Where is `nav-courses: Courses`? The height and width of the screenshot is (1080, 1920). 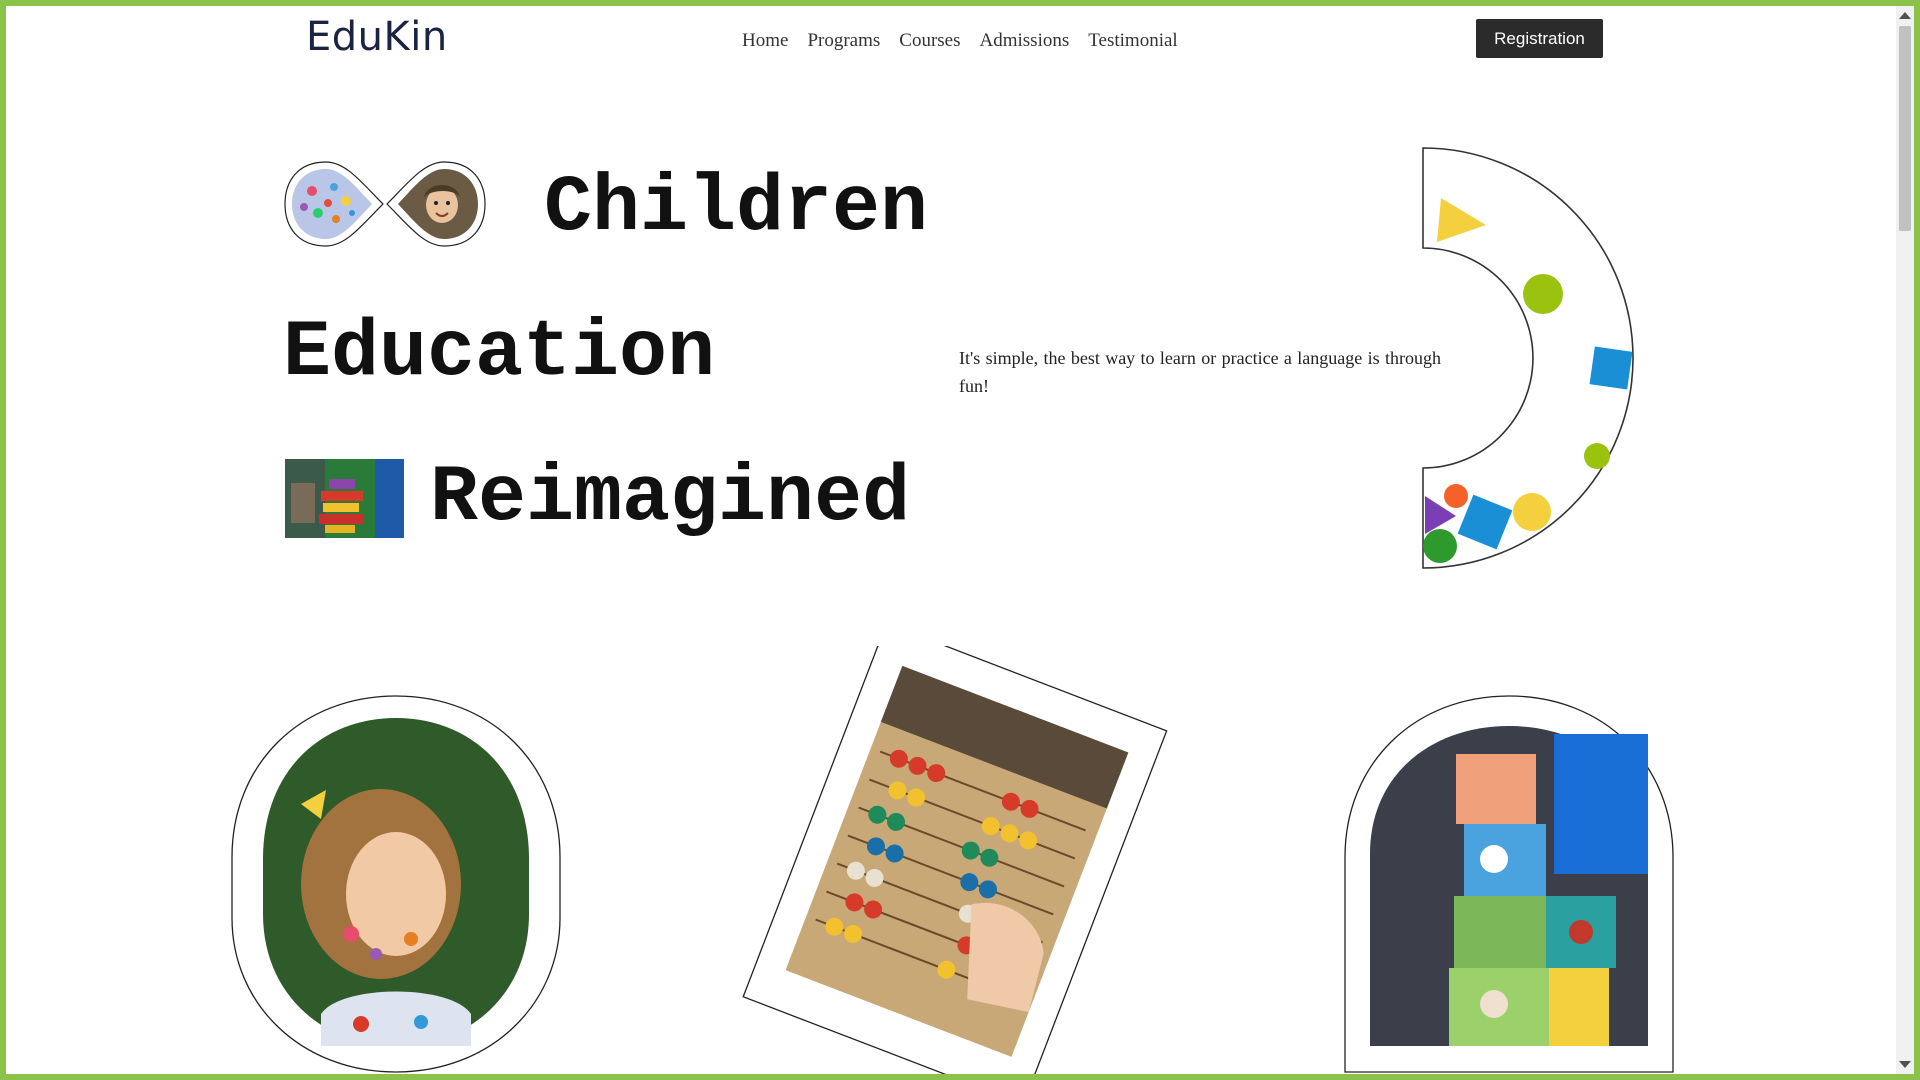 nav-courses: Courses is located at coordinates (929, 41).